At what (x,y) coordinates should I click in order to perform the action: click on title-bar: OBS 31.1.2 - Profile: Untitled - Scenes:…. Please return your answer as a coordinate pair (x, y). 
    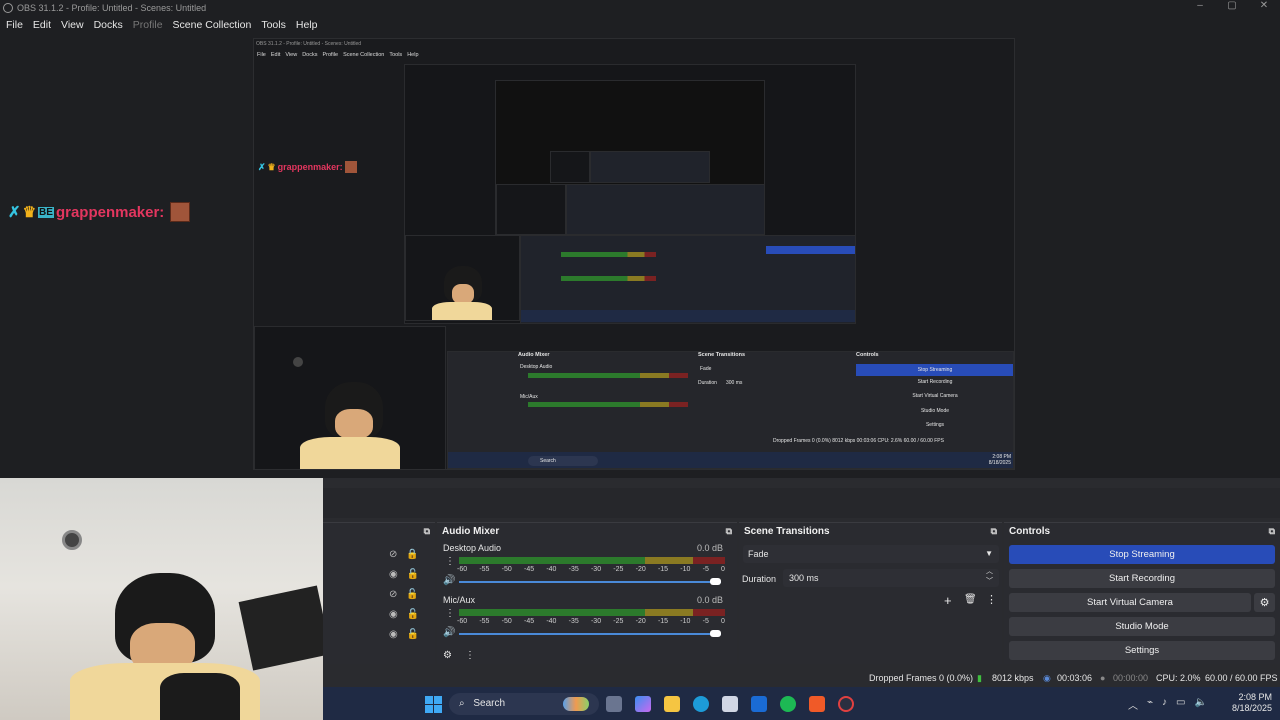
    Looking at the image, I should click on (640, 8).